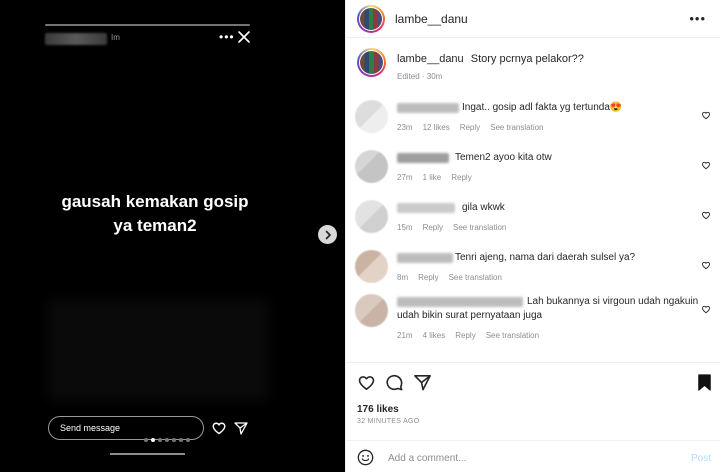  I want to click on comment-time: 23m, so click(405, 127).